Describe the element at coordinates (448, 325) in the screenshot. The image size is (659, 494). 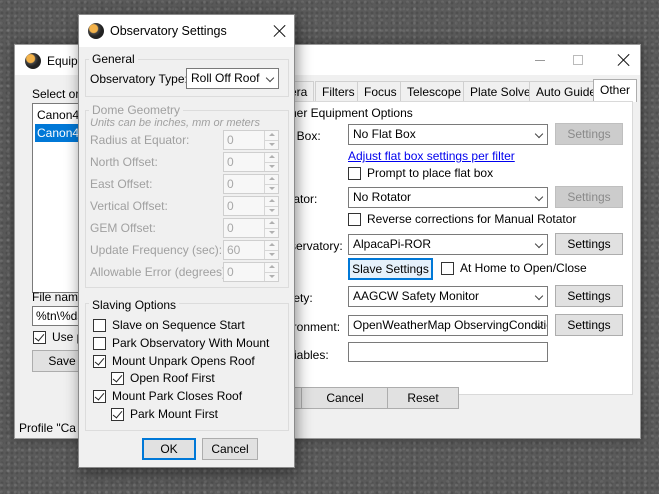
I see `environment-select: OpenWeatherMap ObservingConditic` at that location.